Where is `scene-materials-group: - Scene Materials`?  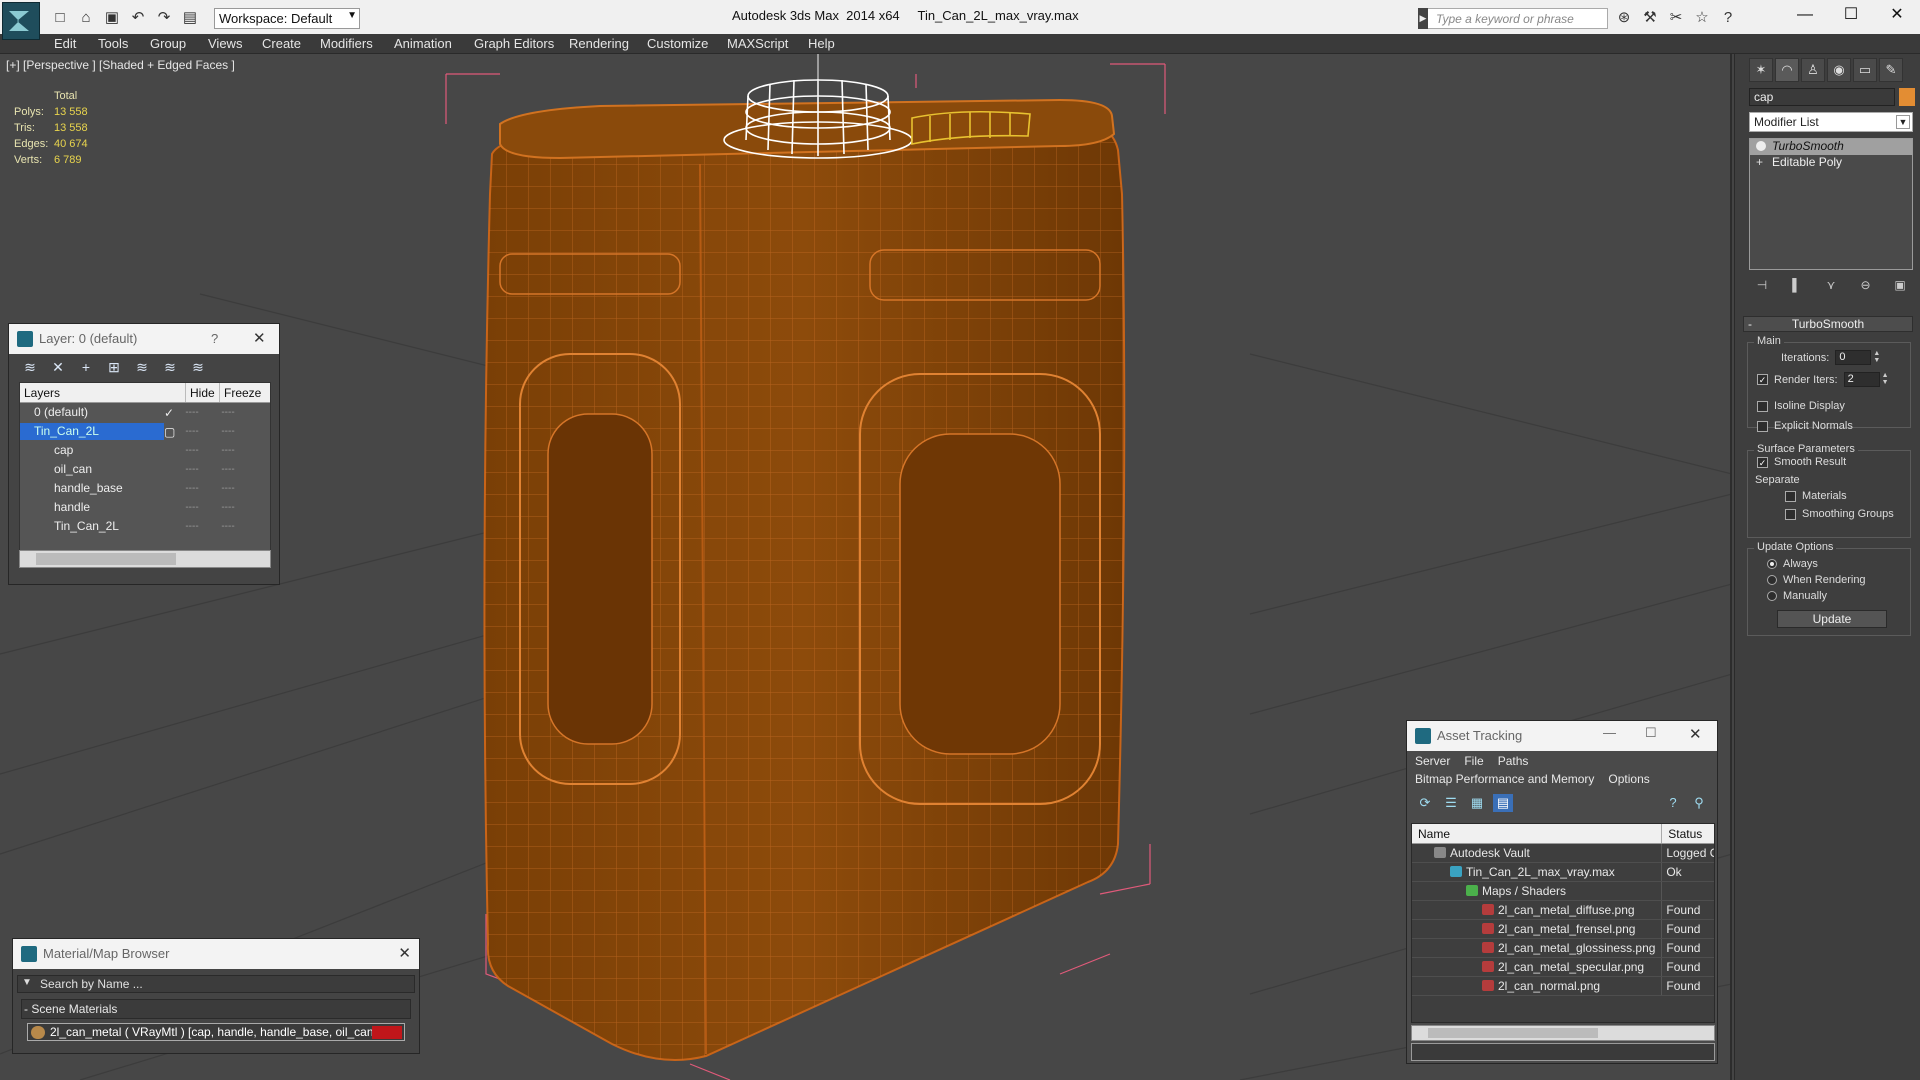 scene-materials-group: - Scene Materials is located at coordinates (216, 1009).